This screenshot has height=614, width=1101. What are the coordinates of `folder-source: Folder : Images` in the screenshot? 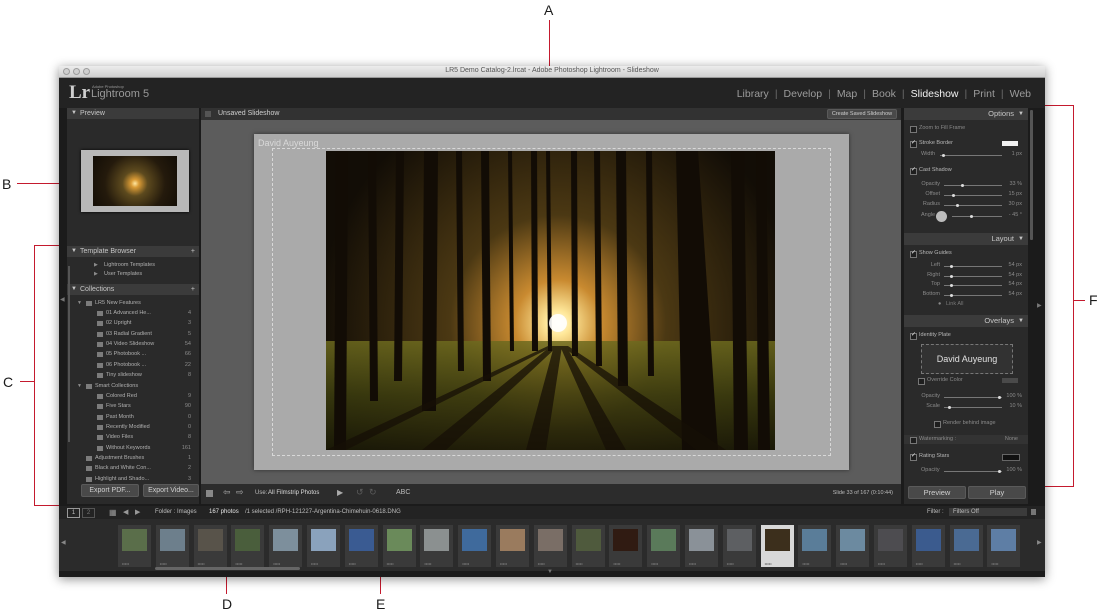 It's located at (176, 512).